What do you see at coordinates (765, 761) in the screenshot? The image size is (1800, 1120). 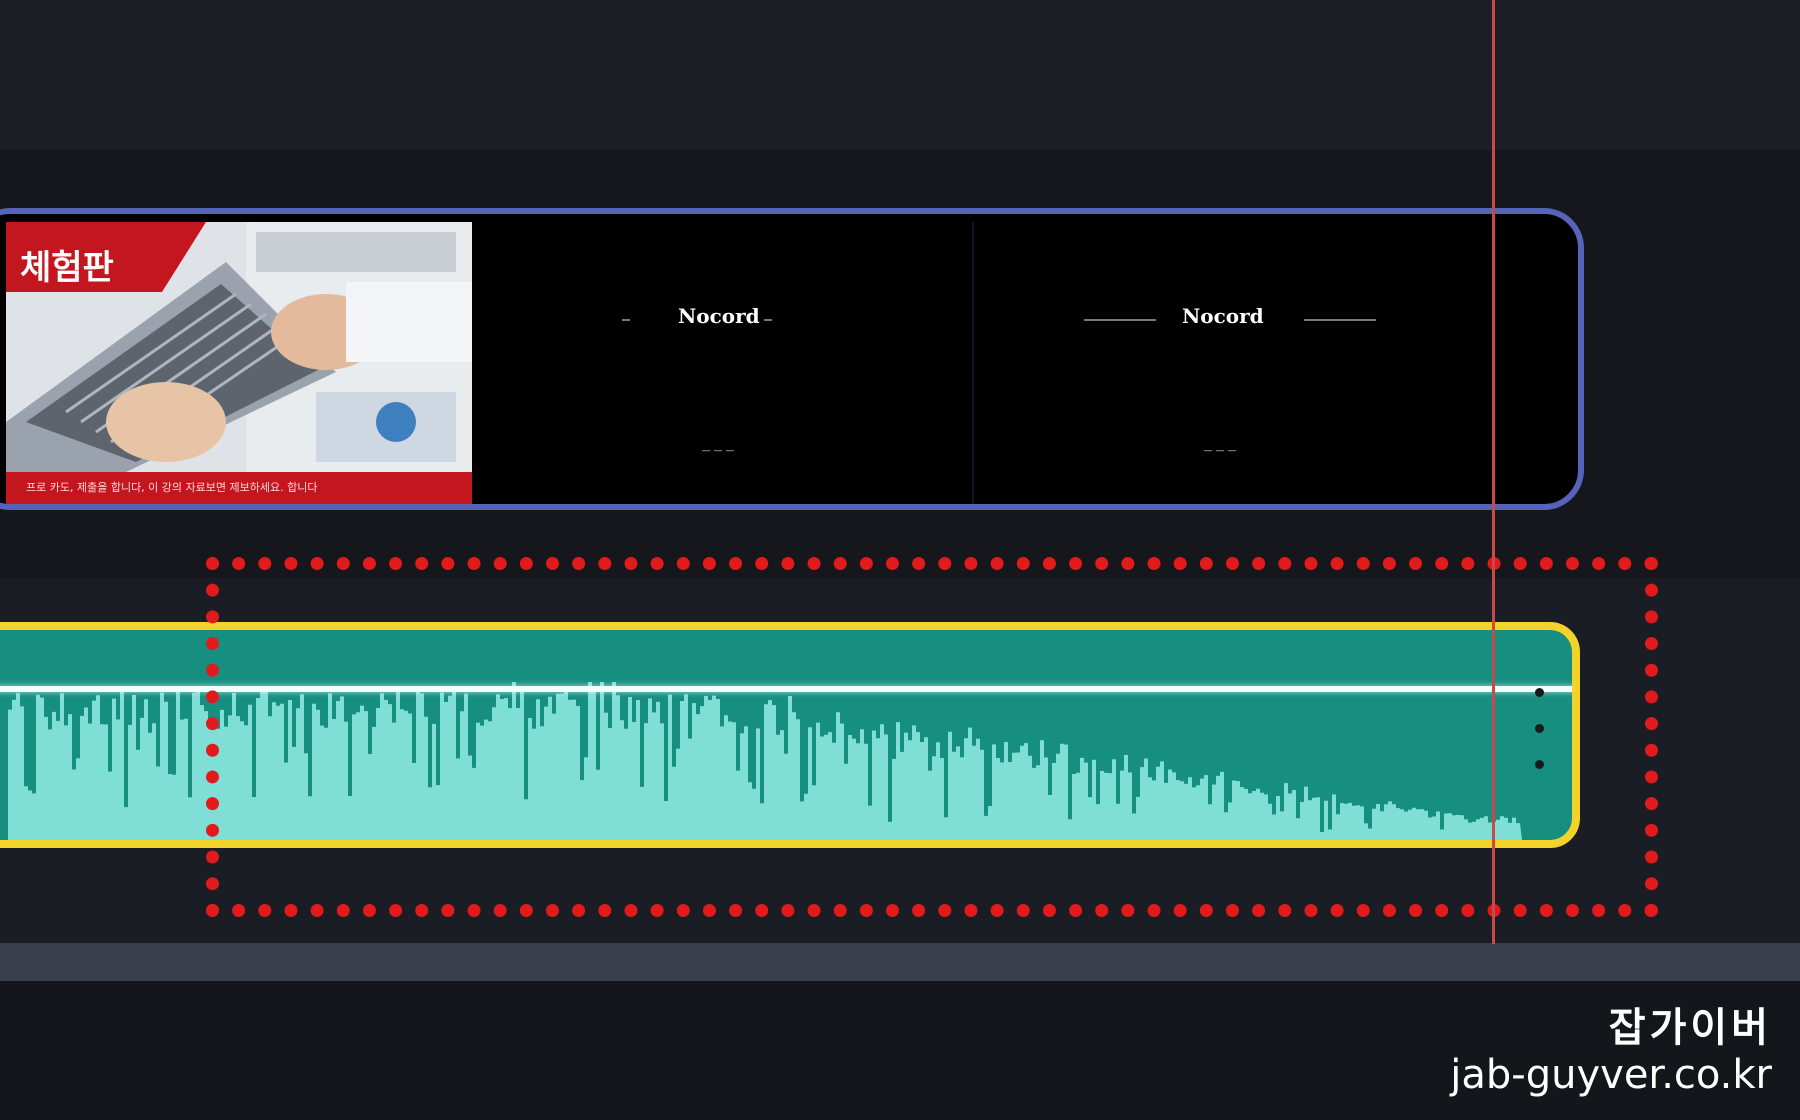 I see `audio-waveform` at bounding box center [765, 761].